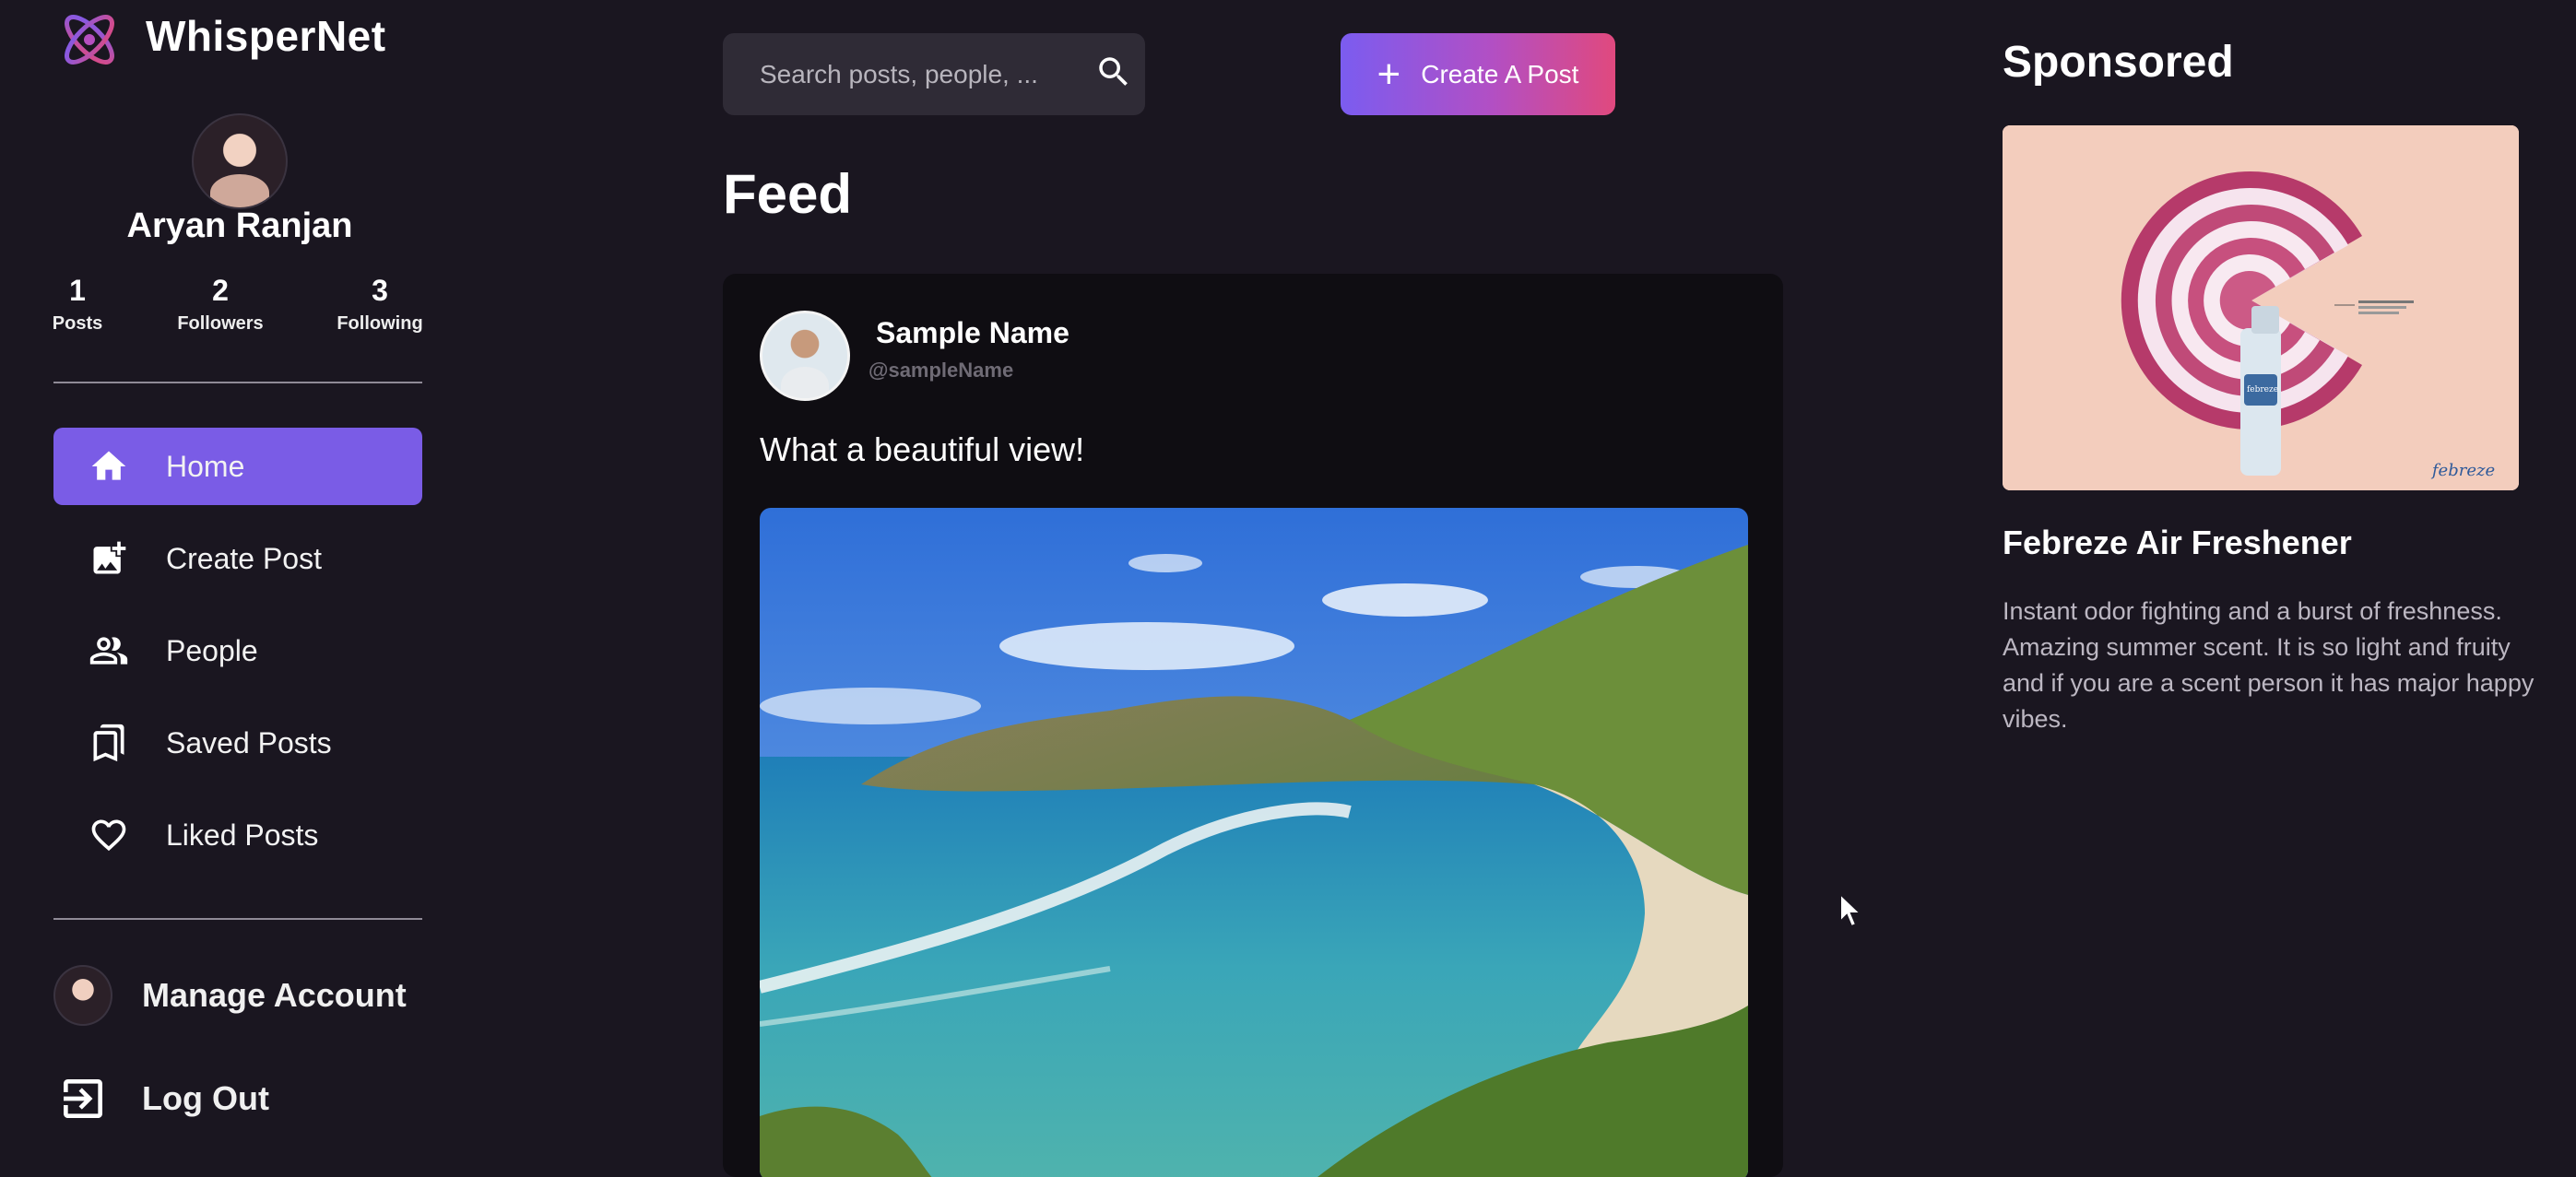 Image resolution: width=2576 pixels, height=1177 pixels. What do you see at coordinates (109, 558) in the screenshot?
I see `add-photo-icon` at bounding box center [109, 558].